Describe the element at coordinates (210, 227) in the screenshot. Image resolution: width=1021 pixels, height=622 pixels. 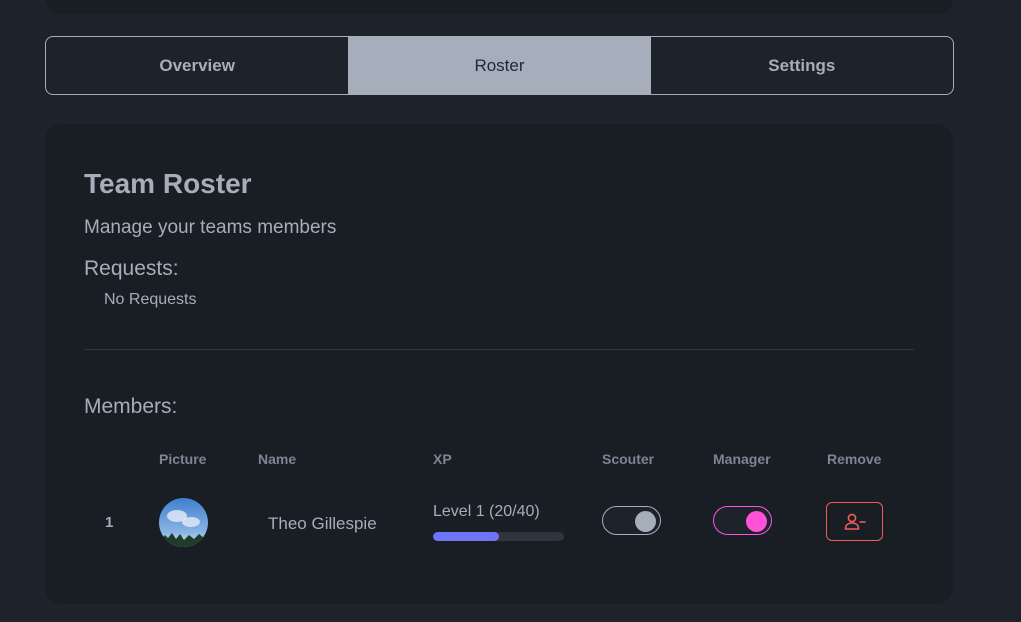
I see `page-subtitle: Manage your teams members` at that location.